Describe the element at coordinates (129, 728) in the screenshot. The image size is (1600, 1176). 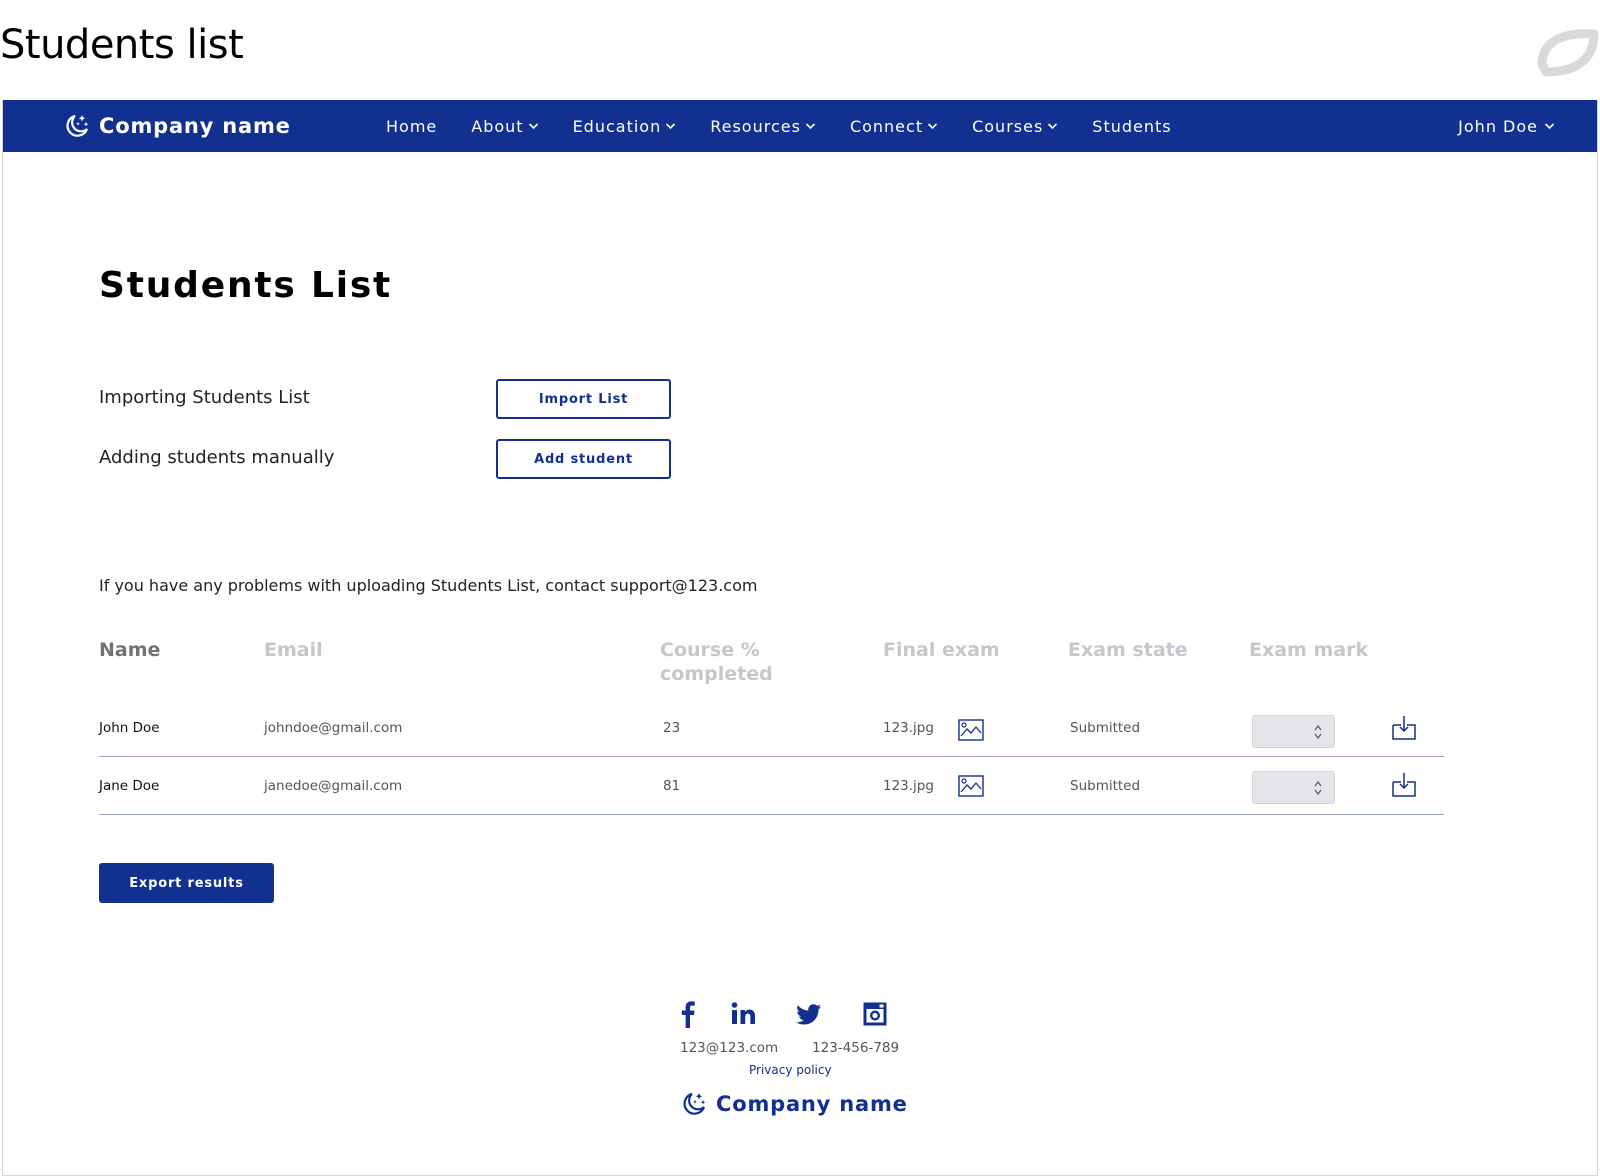
I see `cell-name: John Doe` at that location.